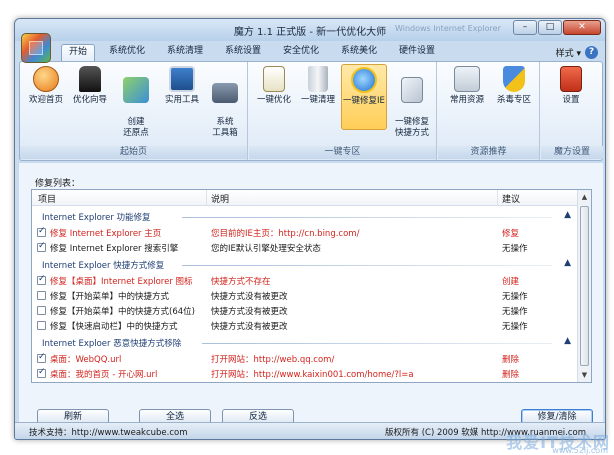 The image size is (614, 455). I want to click on column-header-advice: 建议, so click(511, 198).